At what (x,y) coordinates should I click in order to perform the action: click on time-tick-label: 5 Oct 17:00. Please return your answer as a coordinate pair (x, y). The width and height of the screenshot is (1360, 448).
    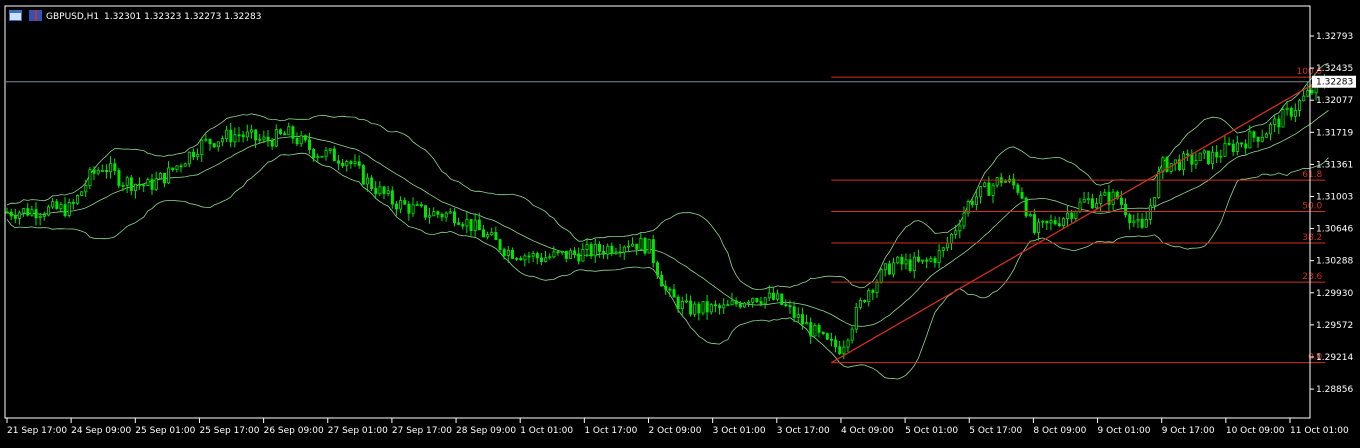
    Looking at the image, I should click on (995, 431).